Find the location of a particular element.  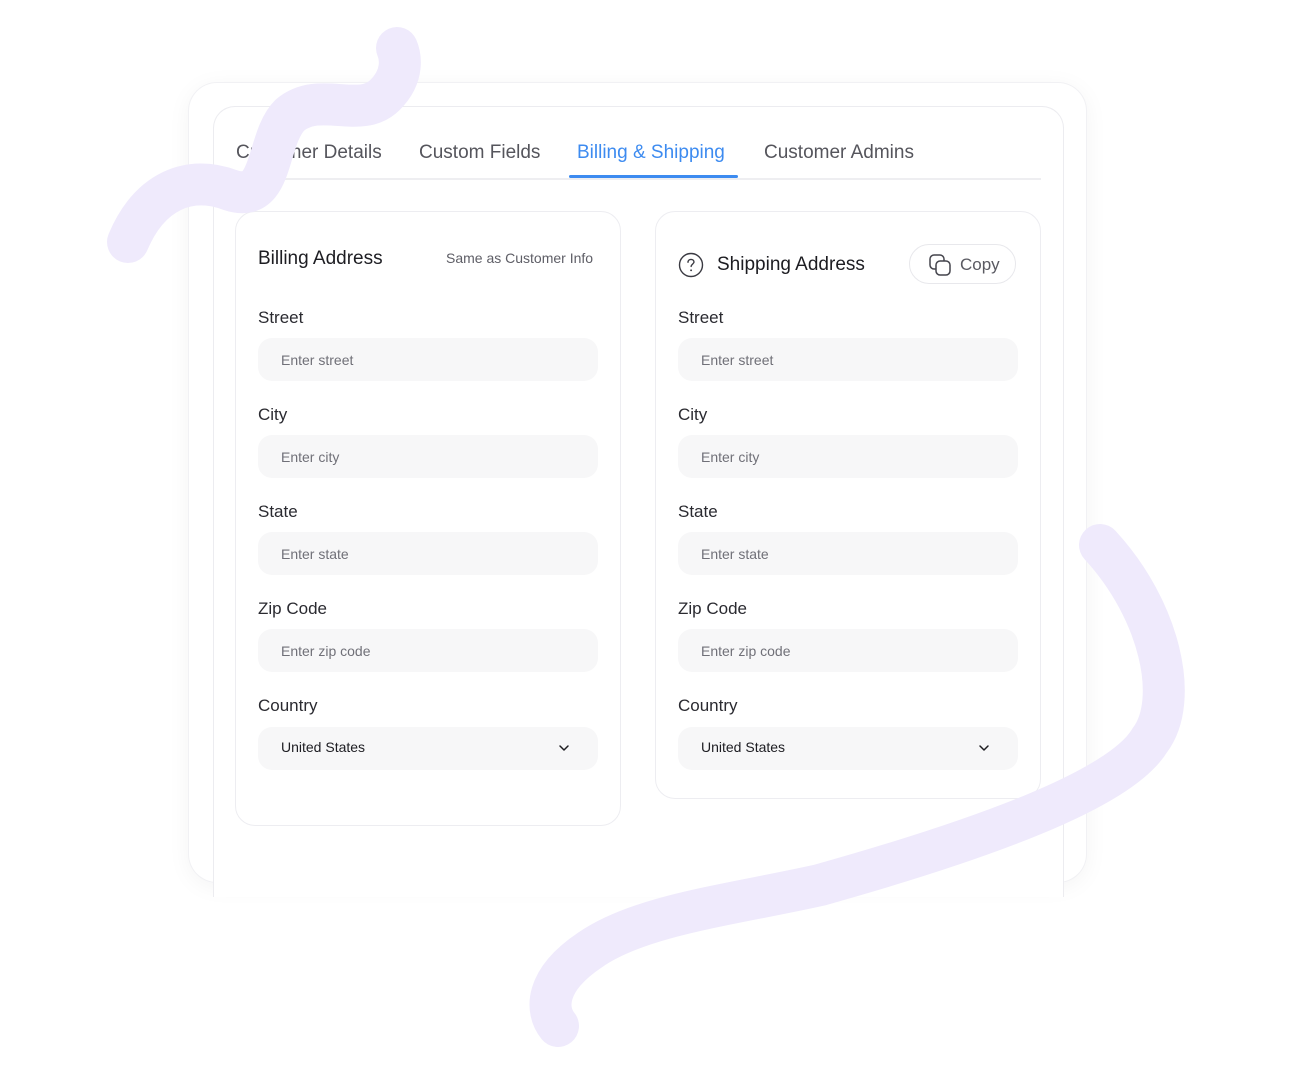

tab-custom-fields: Custom Fields is located at coordinates (479, 153).